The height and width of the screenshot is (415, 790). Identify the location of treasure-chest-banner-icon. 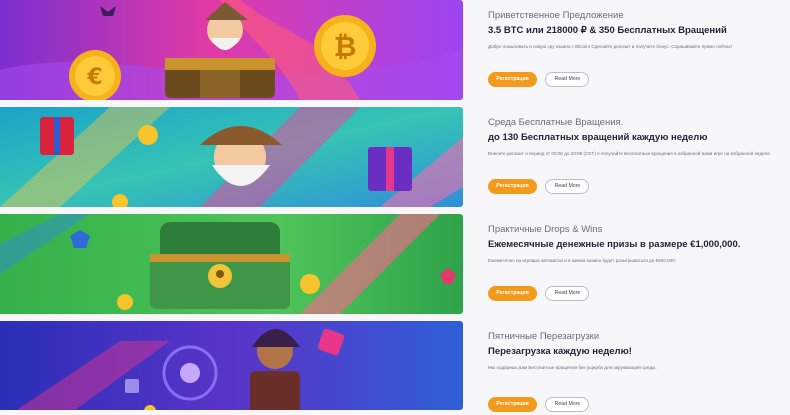
(231, 264).